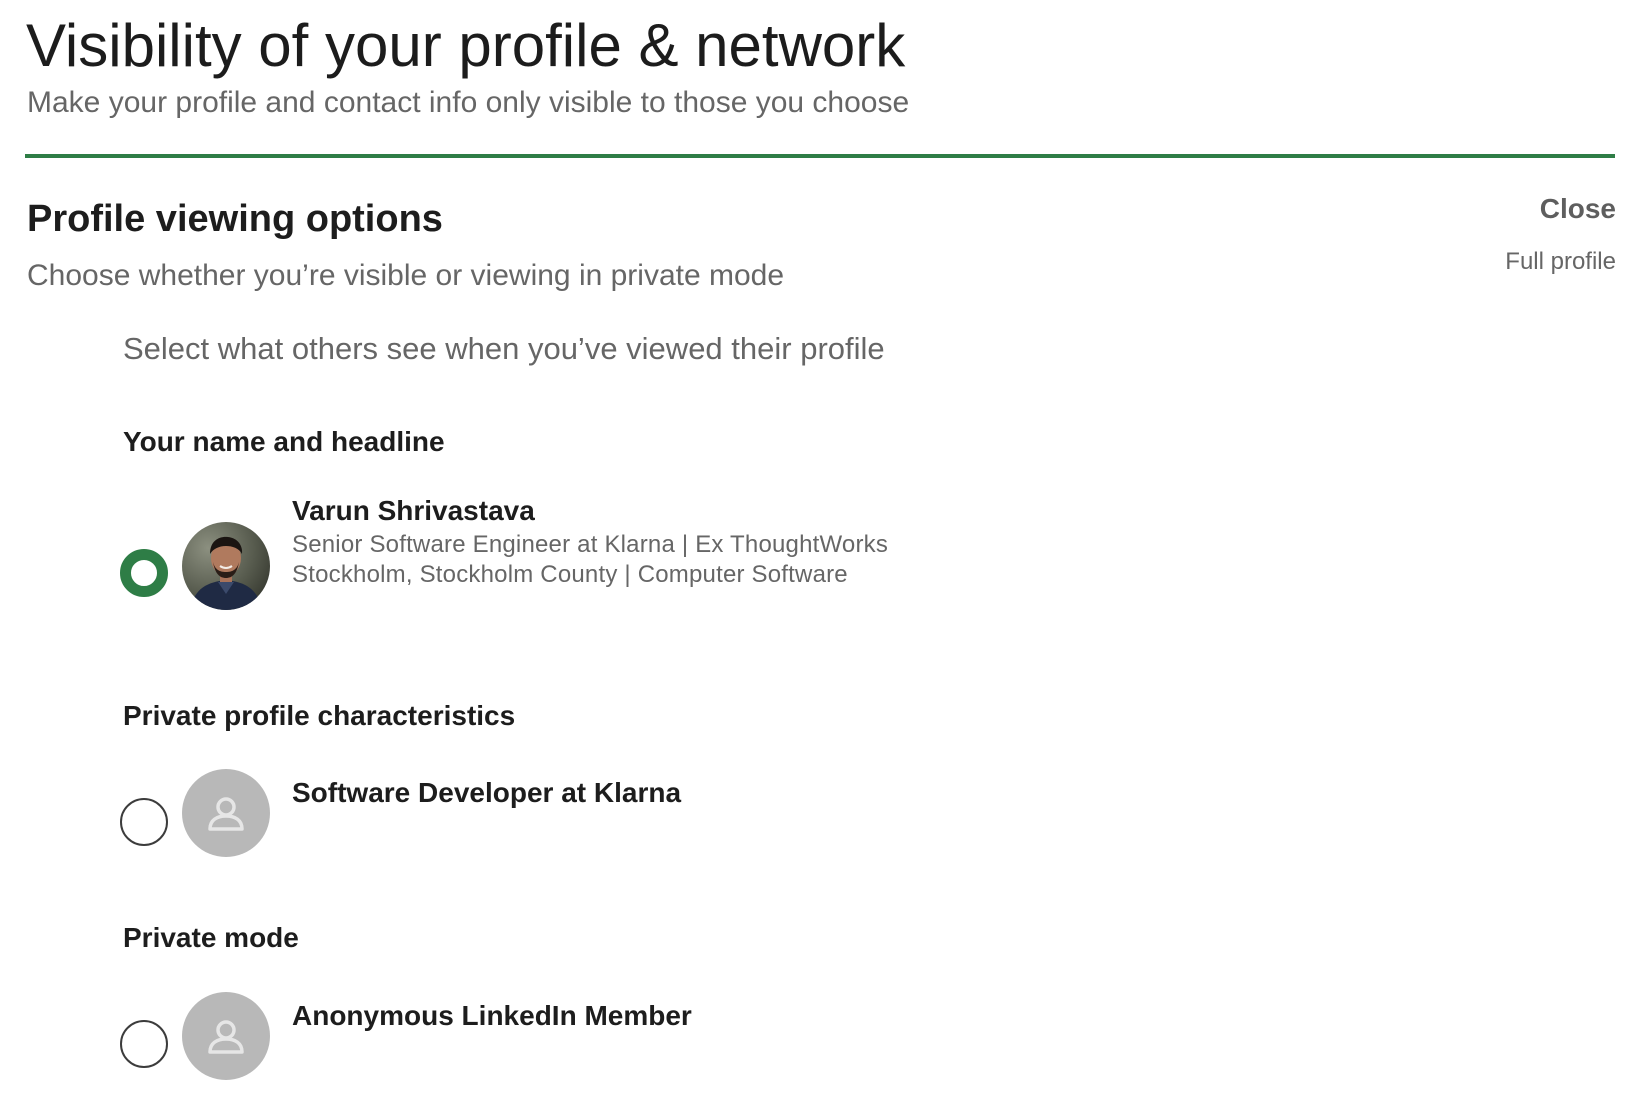  I want to click on option-name: Anonymous LinkedIn Member, so click(492, 1015).